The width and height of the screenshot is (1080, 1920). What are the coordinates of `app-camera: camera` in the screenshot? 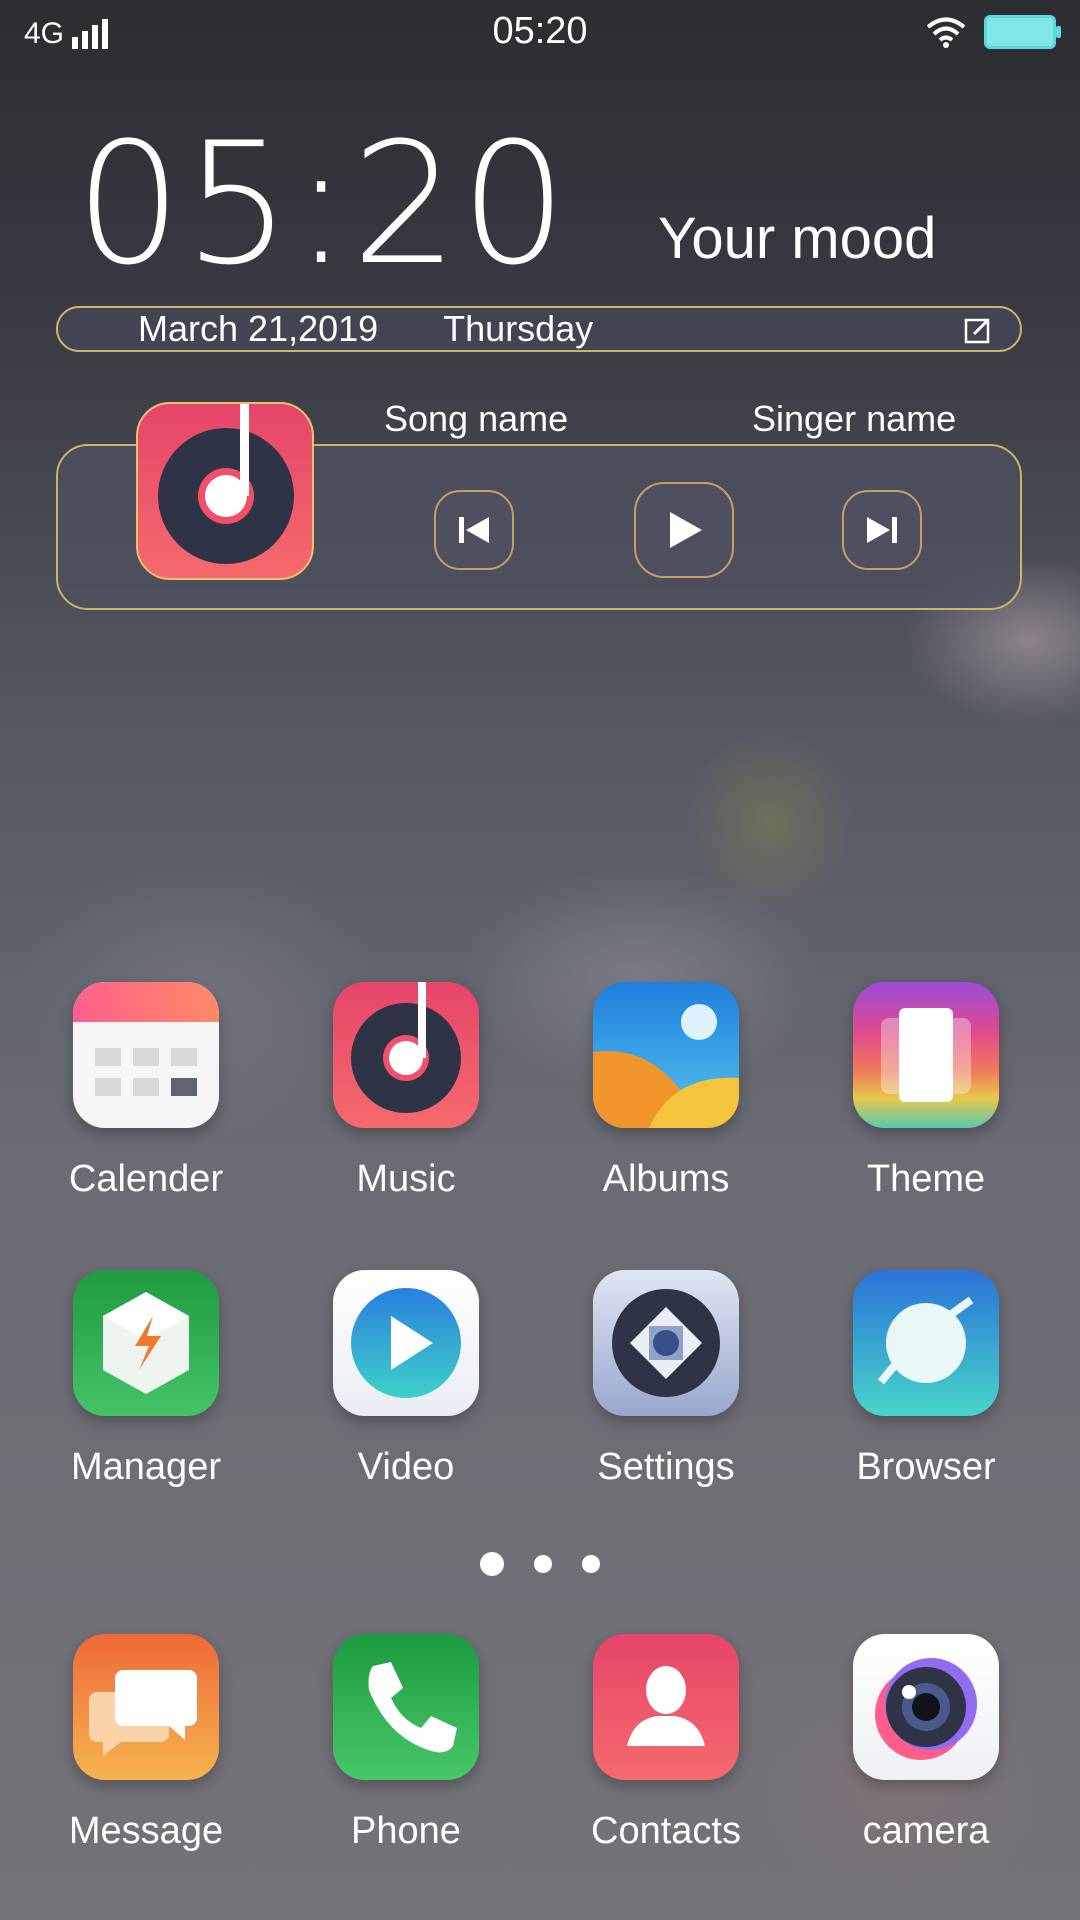 It's located at (926, 1743).